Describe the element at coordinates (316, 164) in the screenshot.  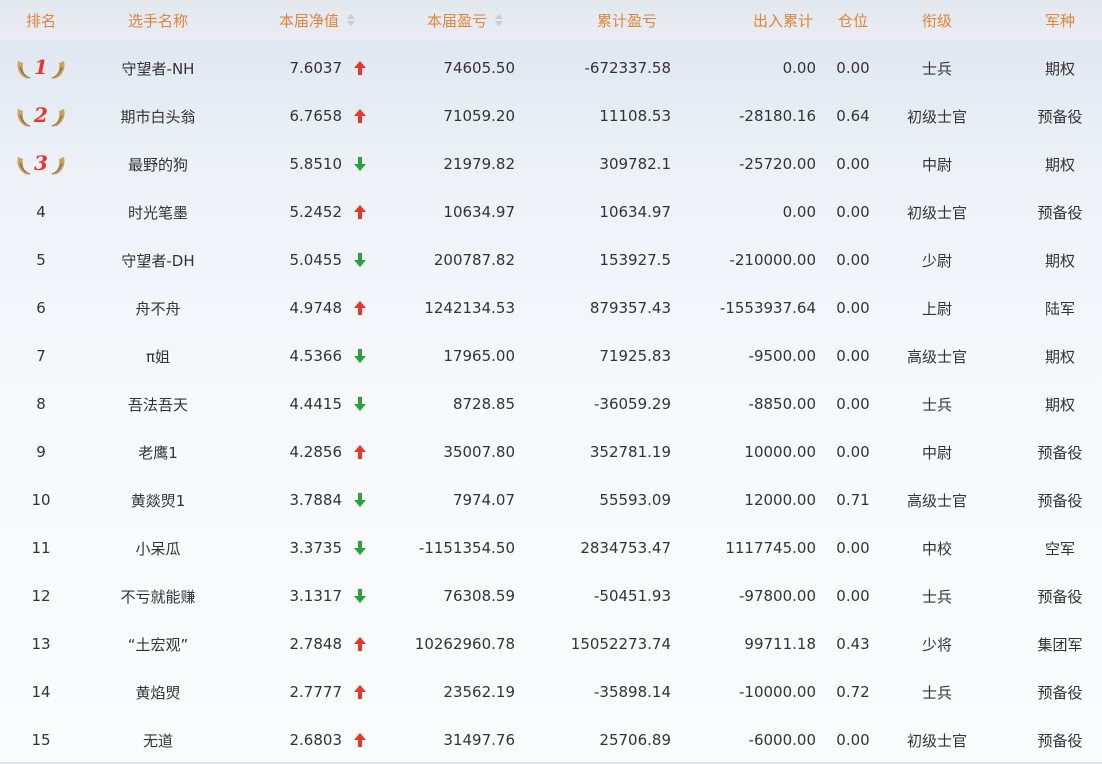
I see `net-value: 5.8510` at that location.